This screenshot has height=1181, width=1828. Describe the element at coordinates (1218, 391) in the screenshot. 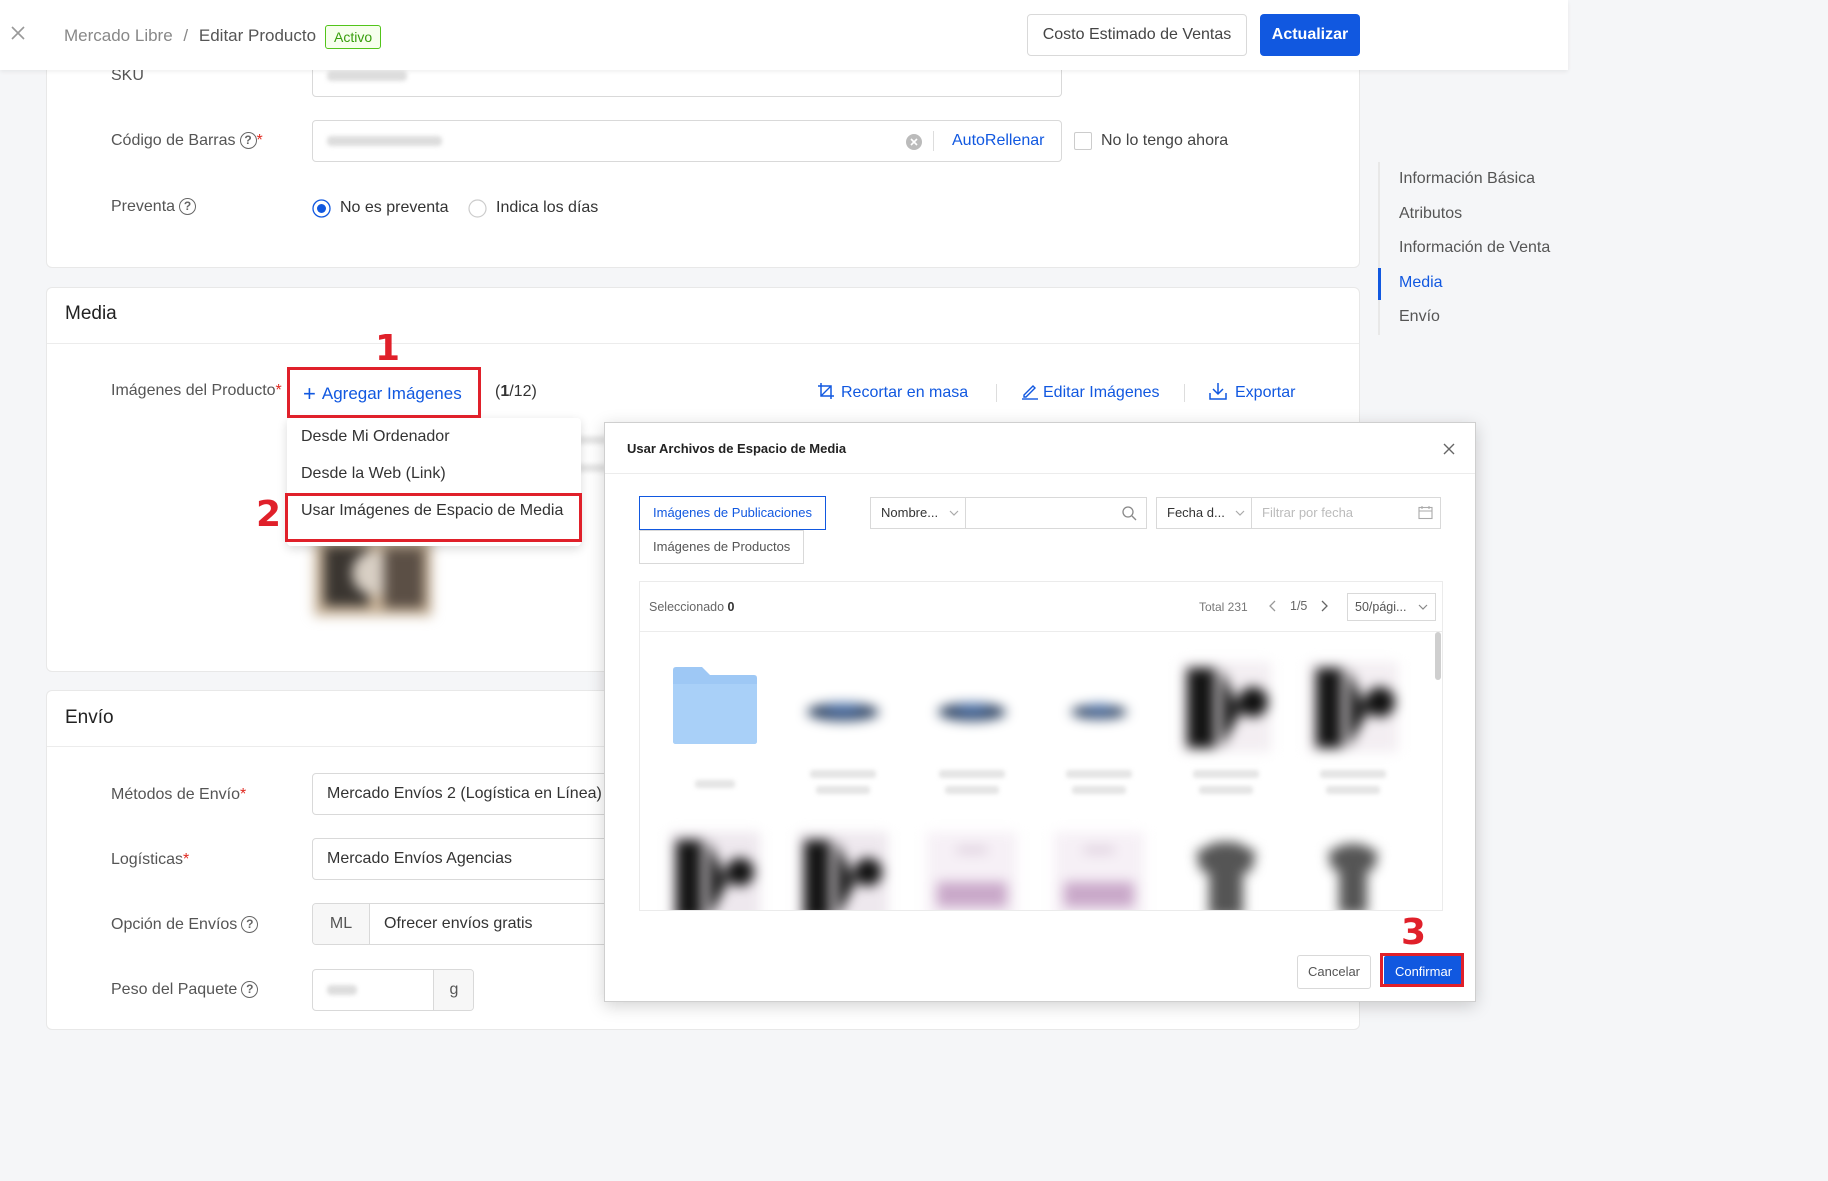

I see `download-icon` at that location.